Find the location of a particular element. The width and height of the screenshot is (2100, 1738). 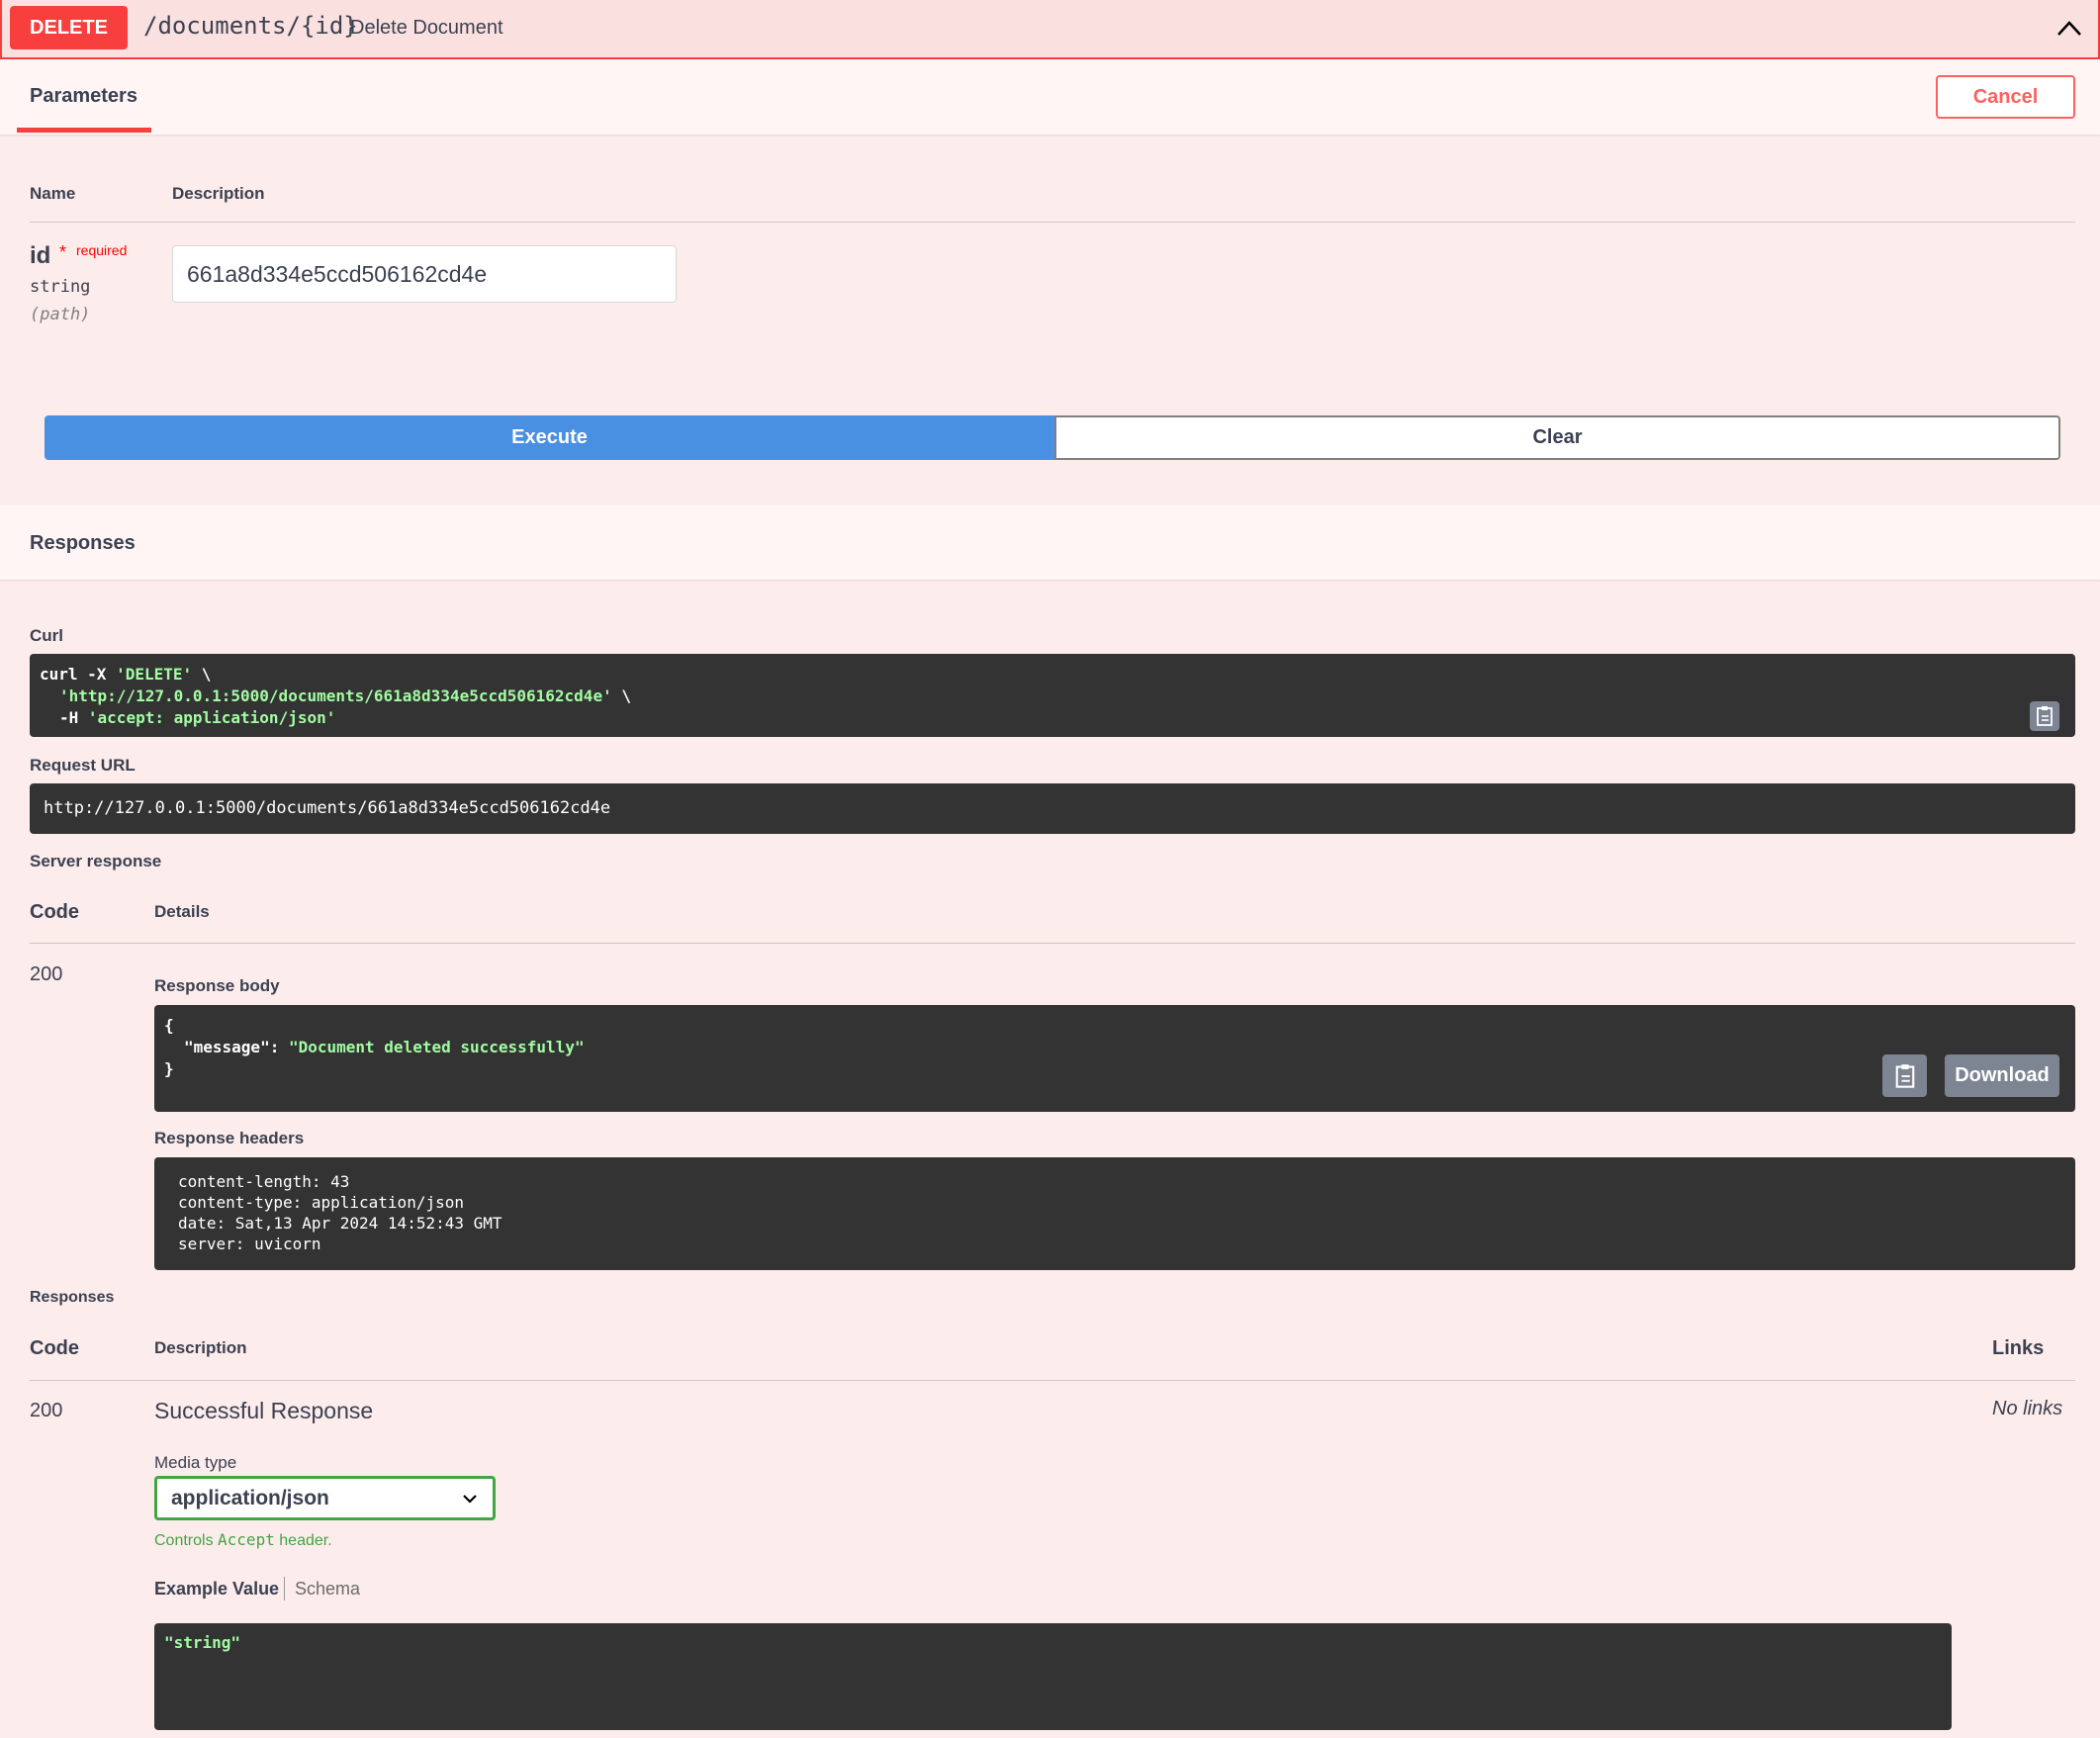

header-line: server: uvicorn is located at coordinates (250, 1244).